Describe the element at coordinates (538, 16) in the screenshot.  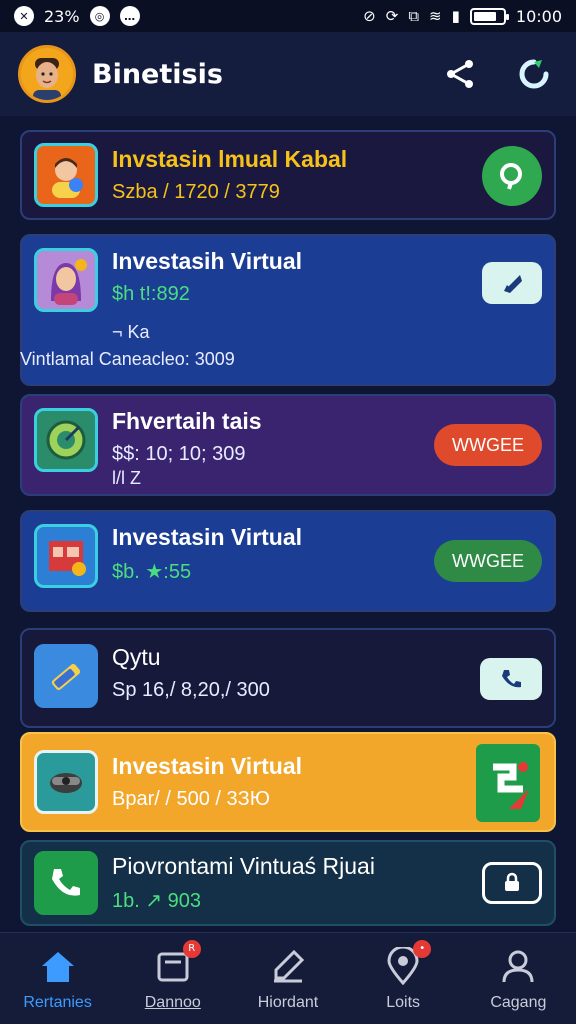
I see `clock: 10:00` at that location.